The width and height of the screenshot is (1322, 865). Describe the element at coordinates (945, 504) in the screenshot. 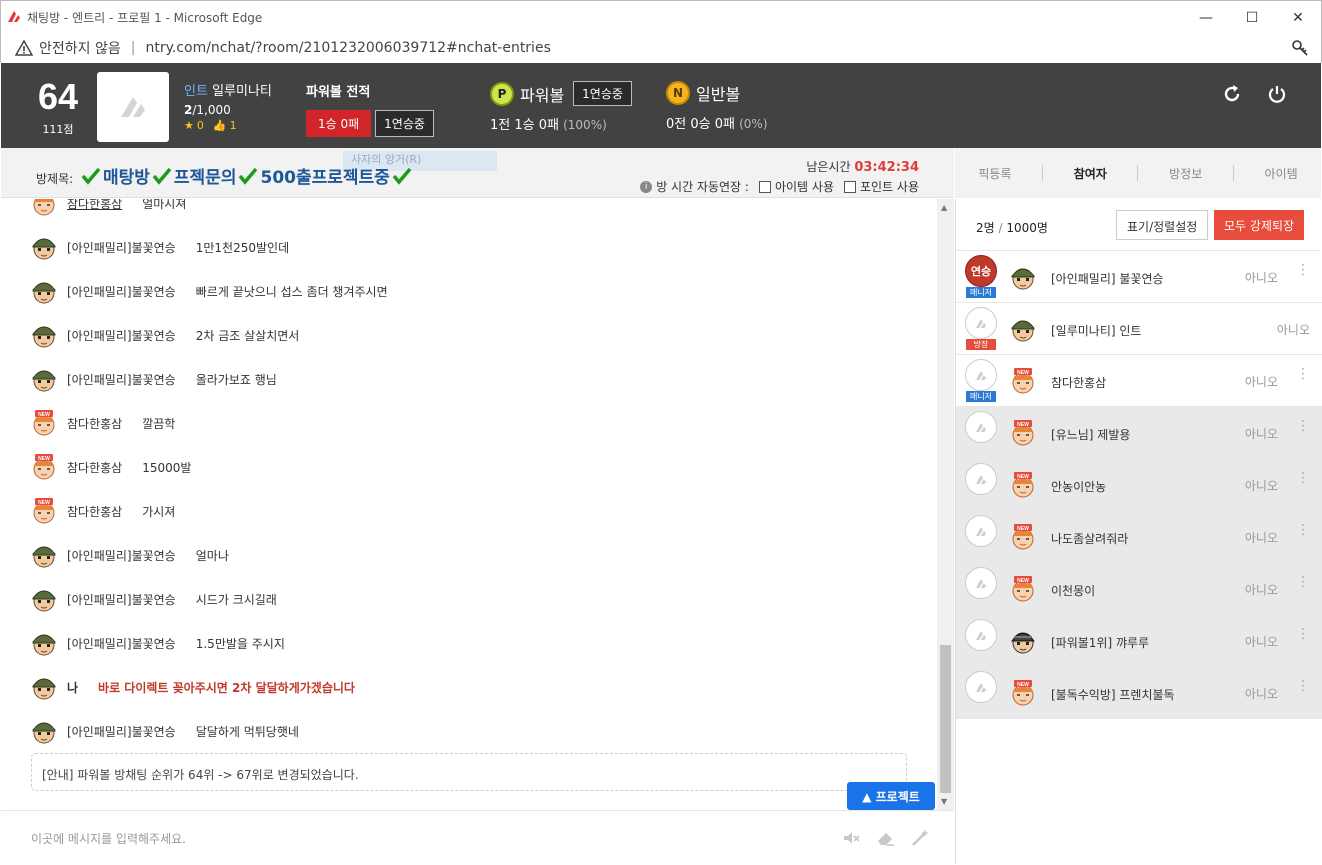

I see `chat-scrollbar: ▲ ▼` at that location.